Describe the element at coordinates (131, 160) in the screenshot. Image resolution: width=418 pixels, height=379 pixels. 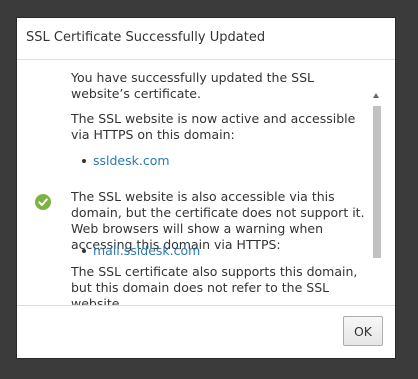
I see `domain-link-ssldesk: ssldesk.com` at that location.